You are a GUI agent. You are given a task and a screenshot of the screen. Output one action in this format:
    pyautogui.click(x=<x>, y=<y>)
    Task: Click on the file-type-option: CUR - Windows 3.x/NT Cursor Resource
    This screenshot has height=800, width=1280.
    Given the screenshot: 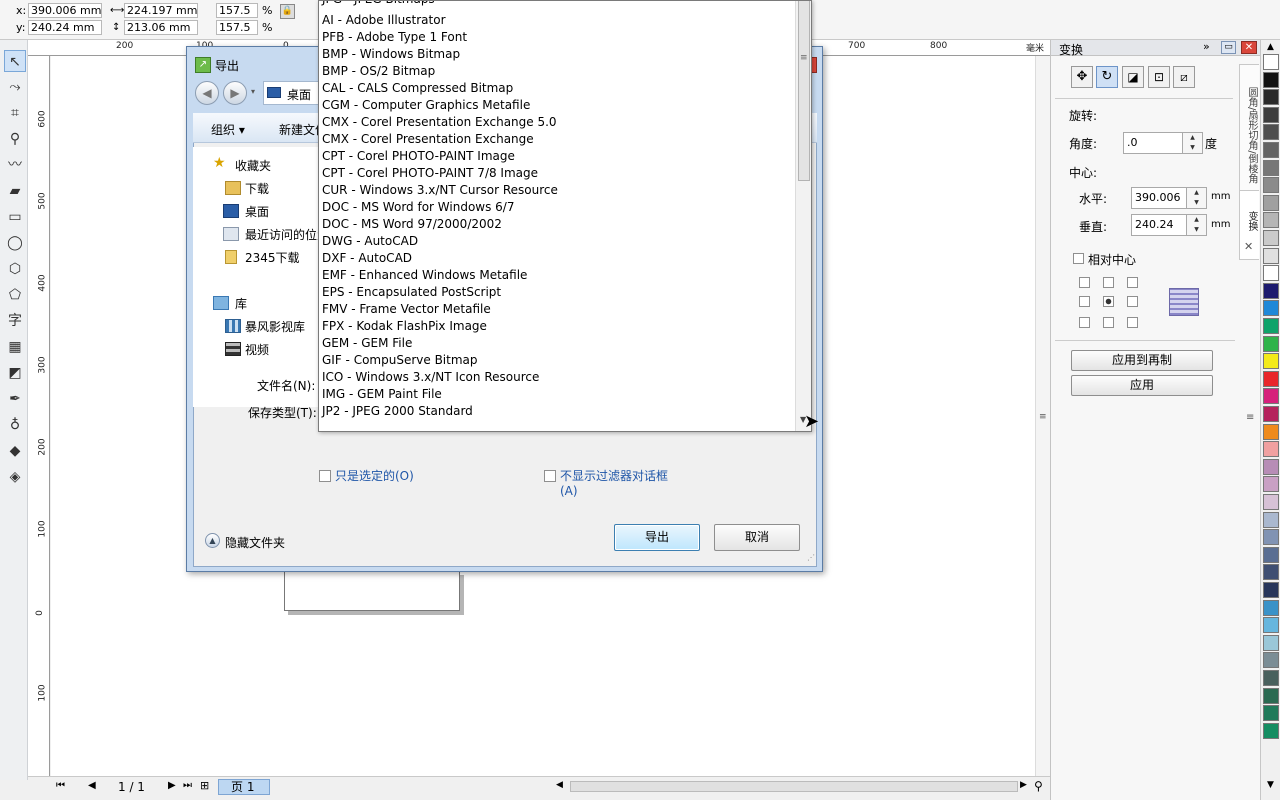 What is the action you would take?
    pyautogui.click(x=557, y=190)
    